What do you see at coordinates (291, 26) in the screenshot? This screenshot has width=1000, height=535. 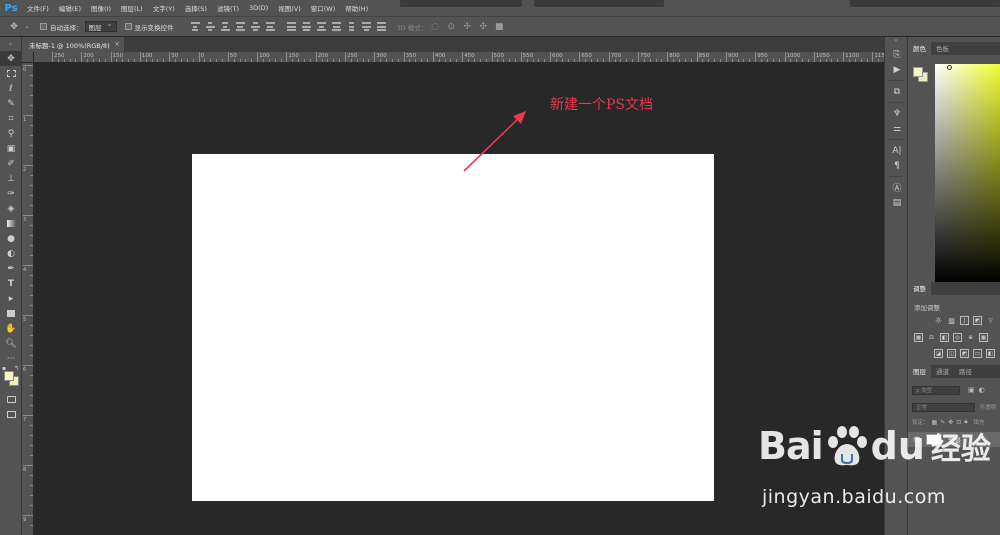 I see `distribute-top-icon` at bounding box center [291, 26].